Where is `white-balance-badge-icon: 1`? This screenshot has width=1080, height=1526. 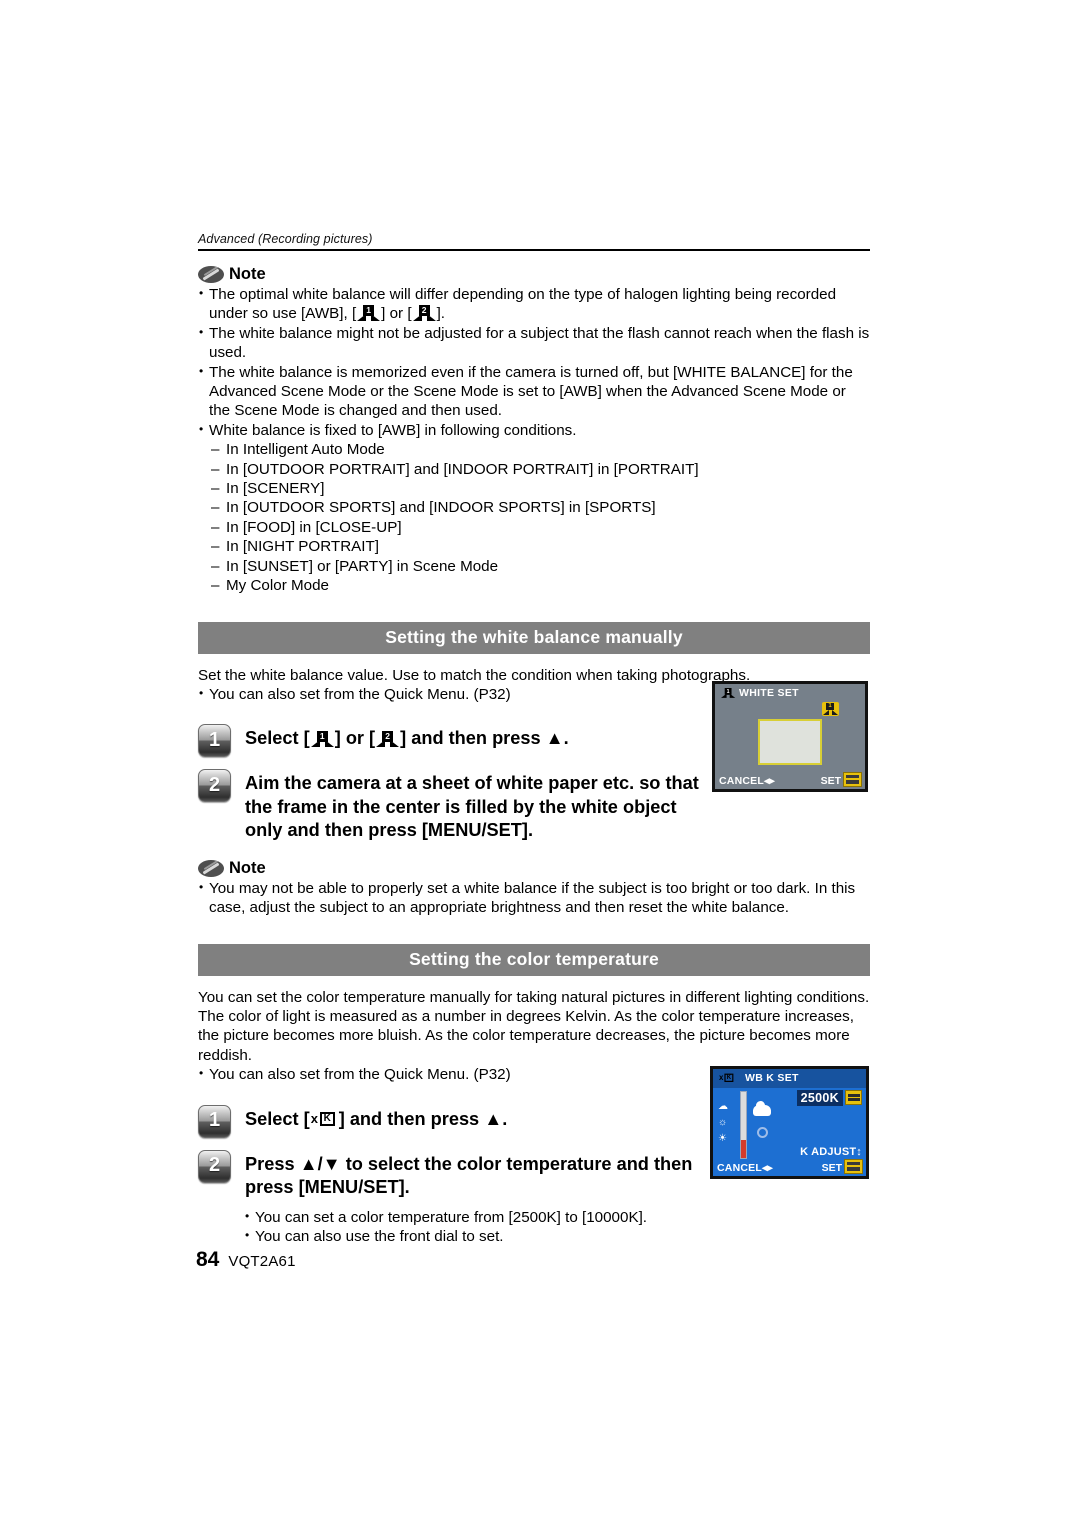 white-balance-badge-icon: 1 is located at coordinates (830, 709).